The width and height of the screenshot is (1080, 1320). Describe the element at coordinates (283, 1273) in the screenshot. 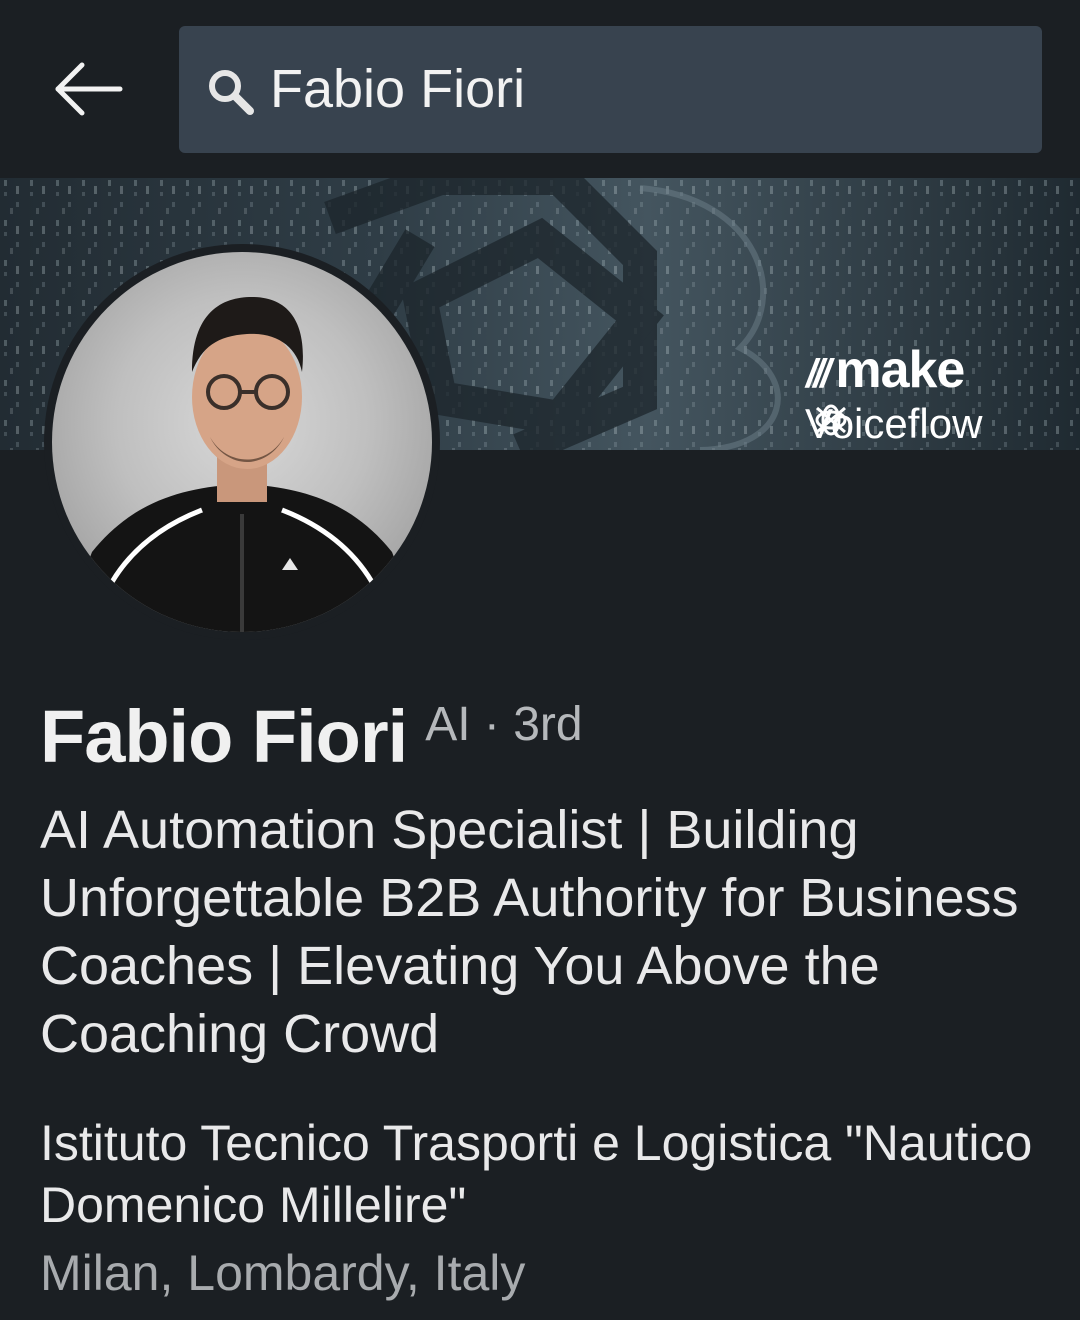

I see `profile-location: Milan, Lombardy, Italy` at that location.